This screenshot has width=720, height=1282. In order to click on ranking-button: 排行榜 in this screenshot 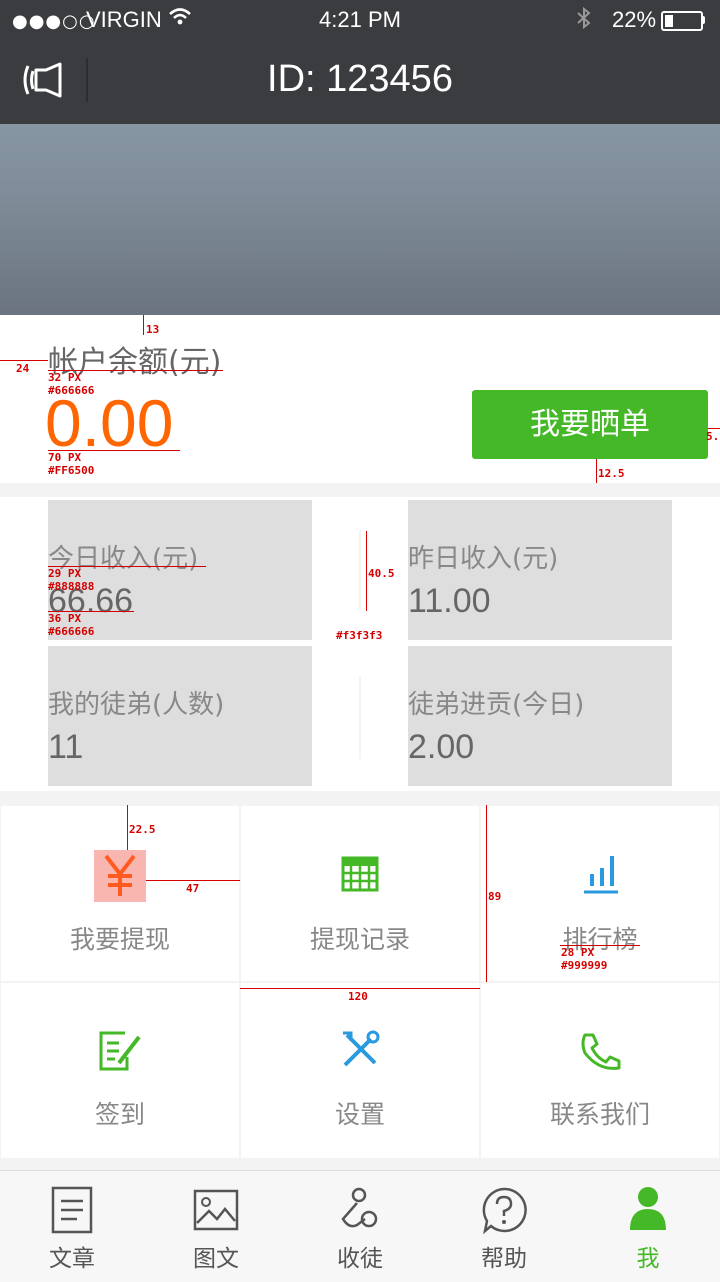, I will do `click(600, 893)`.